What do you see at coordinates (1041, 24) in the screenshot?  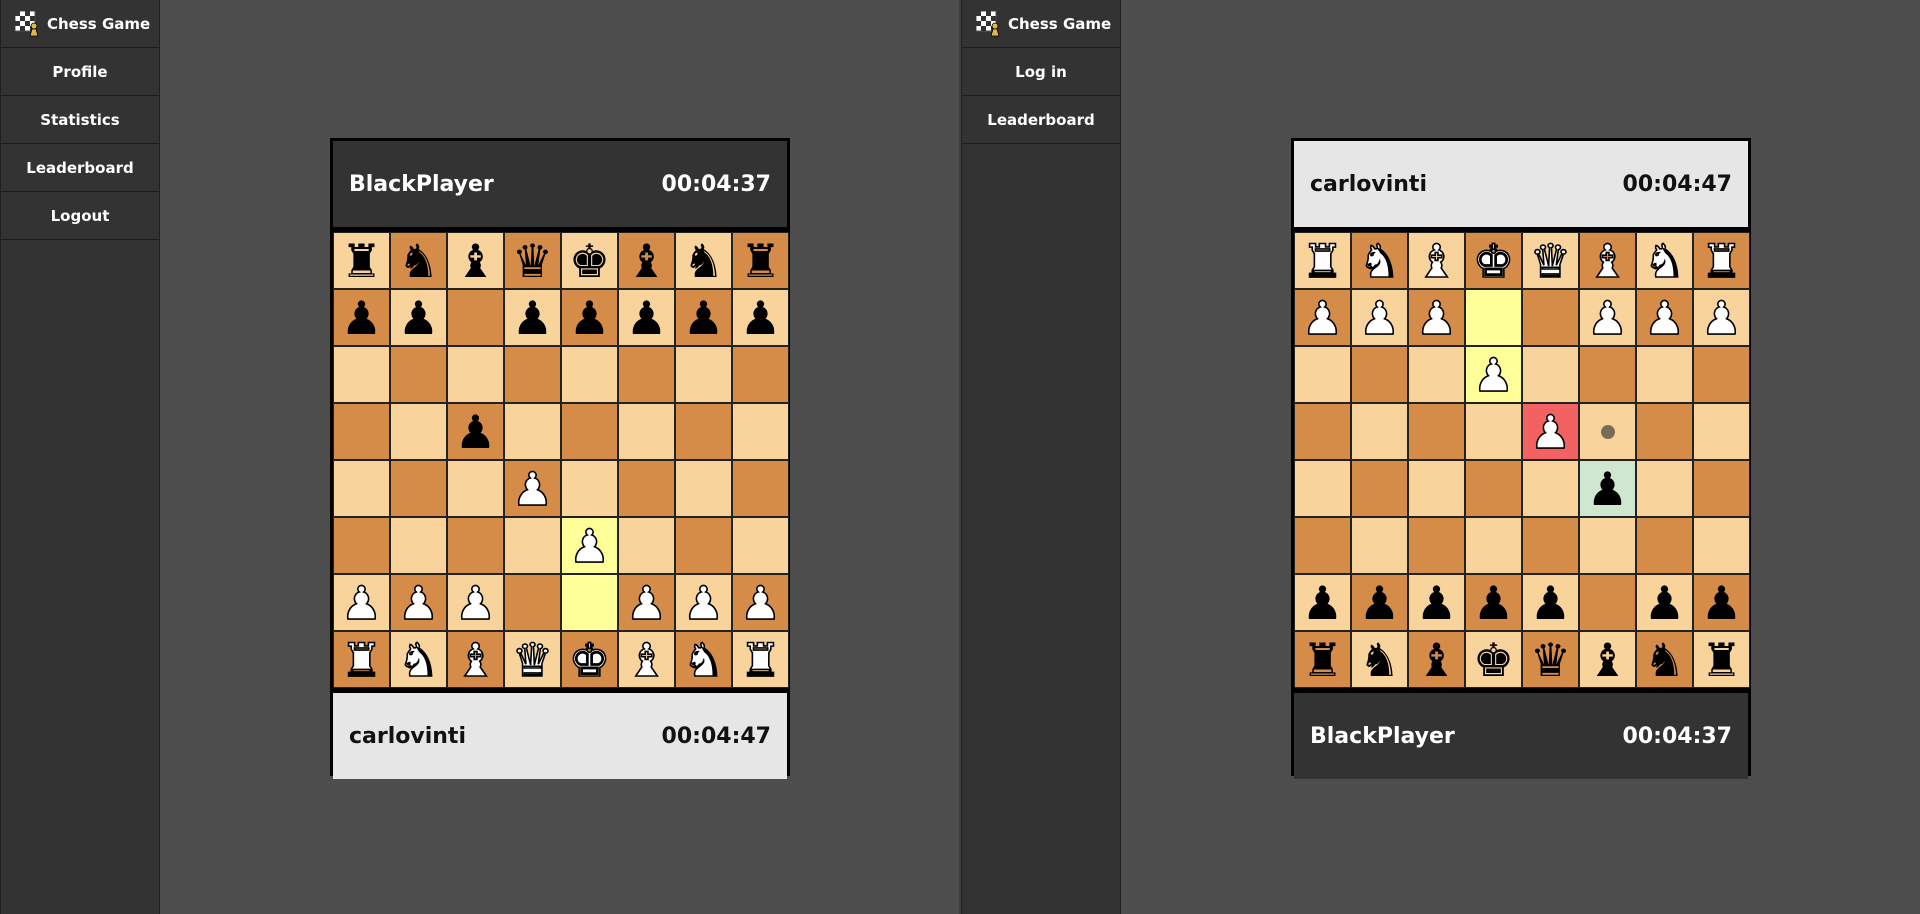 I see `brand-link: Chess Game` at bounding box center [1041, 24].